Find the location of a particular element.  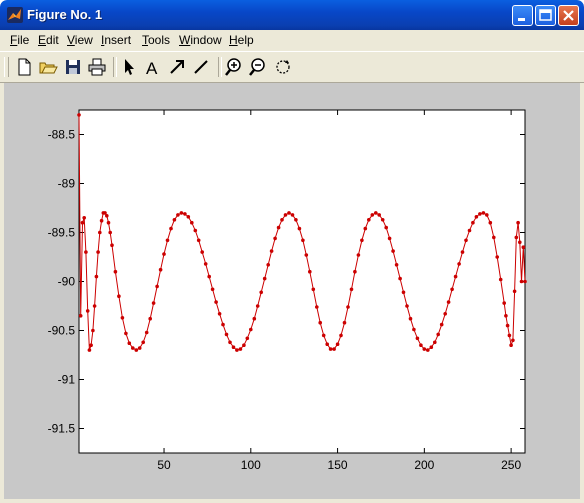

menu-file: File is located at coordinates (19, 40).